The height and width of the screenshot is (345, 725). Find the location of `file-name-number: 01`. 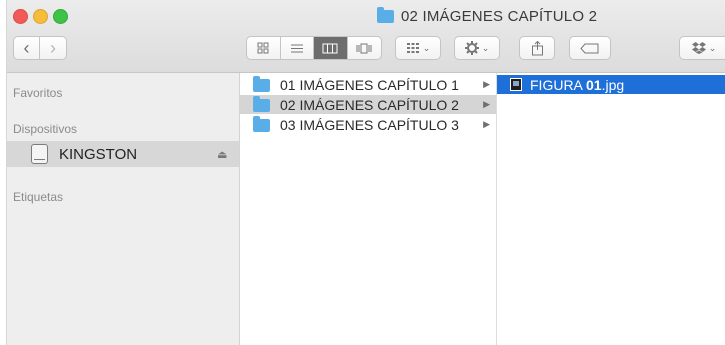

file-name-number: 01 is located at coordinates (594, 84).